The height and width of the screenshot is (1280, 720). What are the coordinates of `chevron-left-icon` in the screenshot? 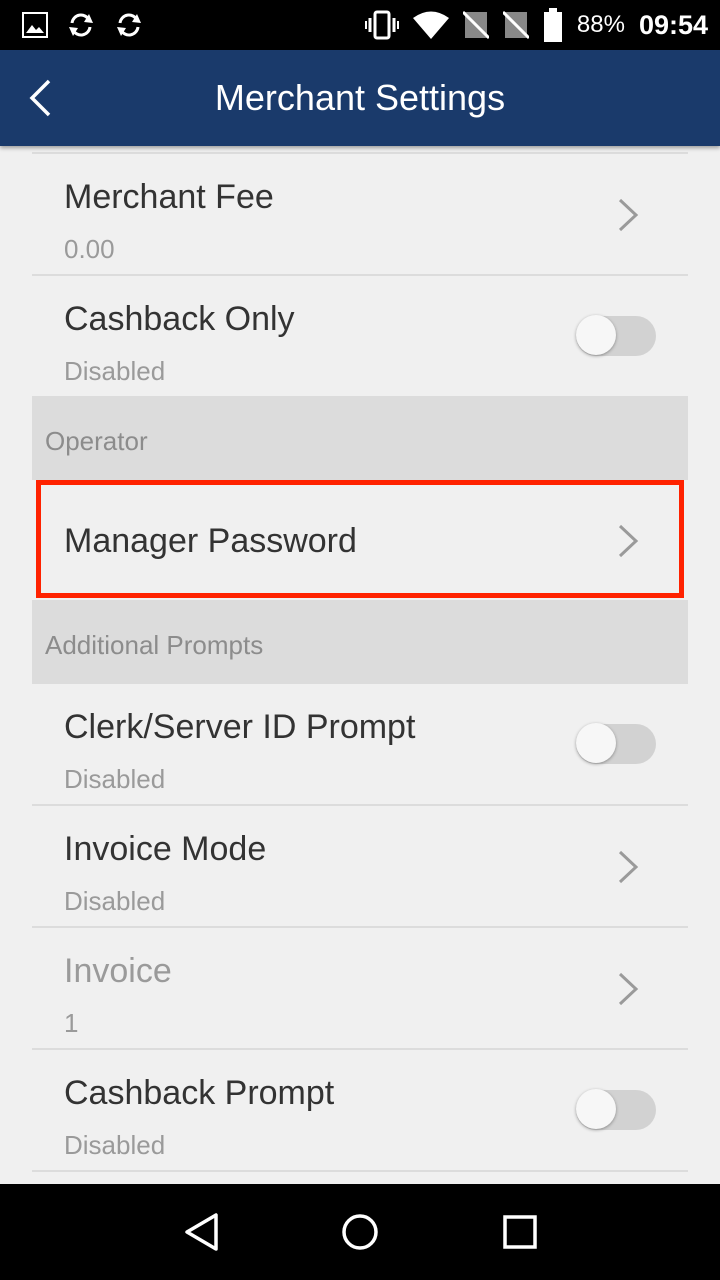 It's located at (40, 98).